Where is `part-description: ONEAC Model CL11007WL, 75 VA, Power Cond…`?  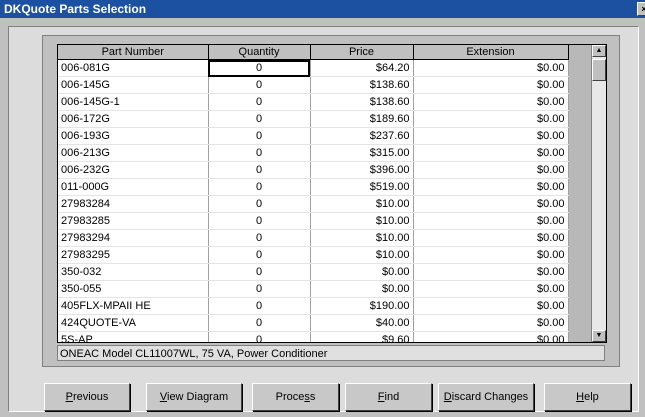
part-description: ONEAC Model CL11007WL, 75 VA, Power Cond… is located at coordinates (331, 353).